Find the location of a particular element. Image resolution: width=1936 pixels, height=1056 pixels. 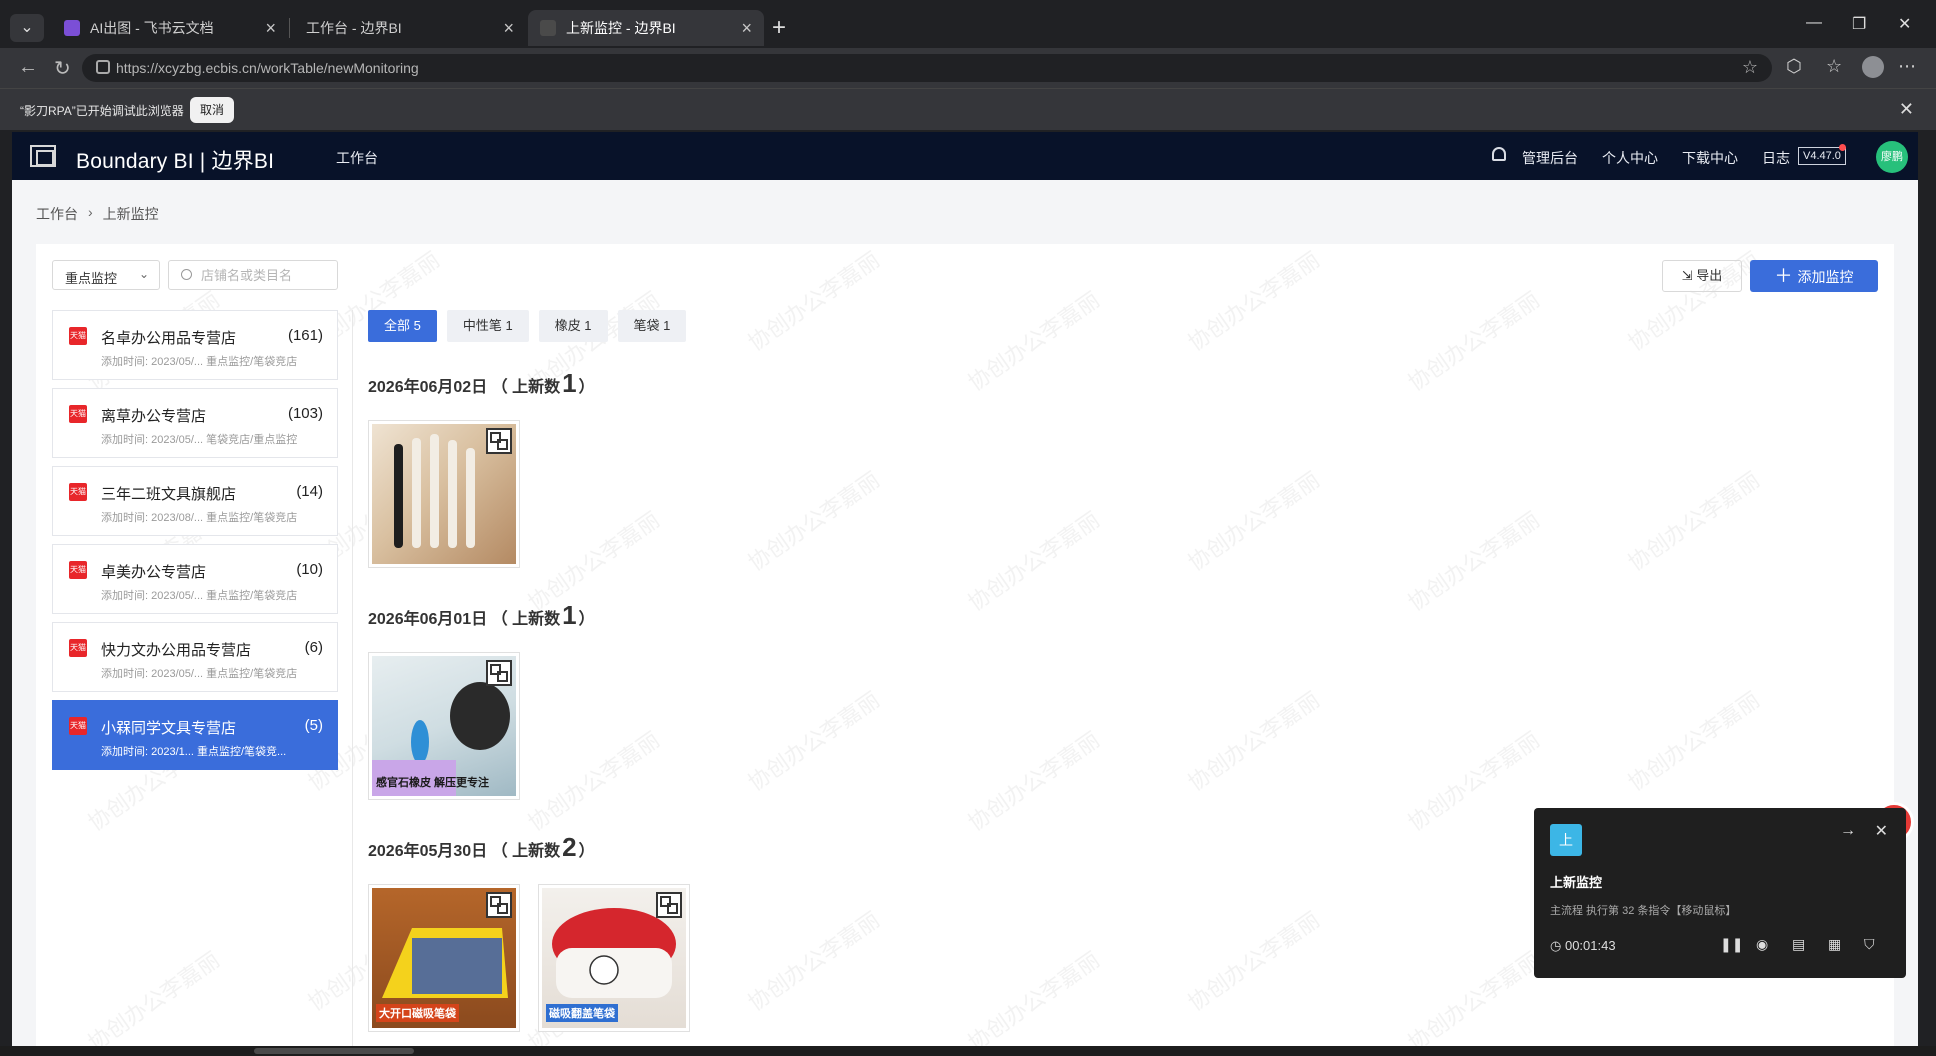

log-icon: ▤ is located at coordinates (1798, 944).